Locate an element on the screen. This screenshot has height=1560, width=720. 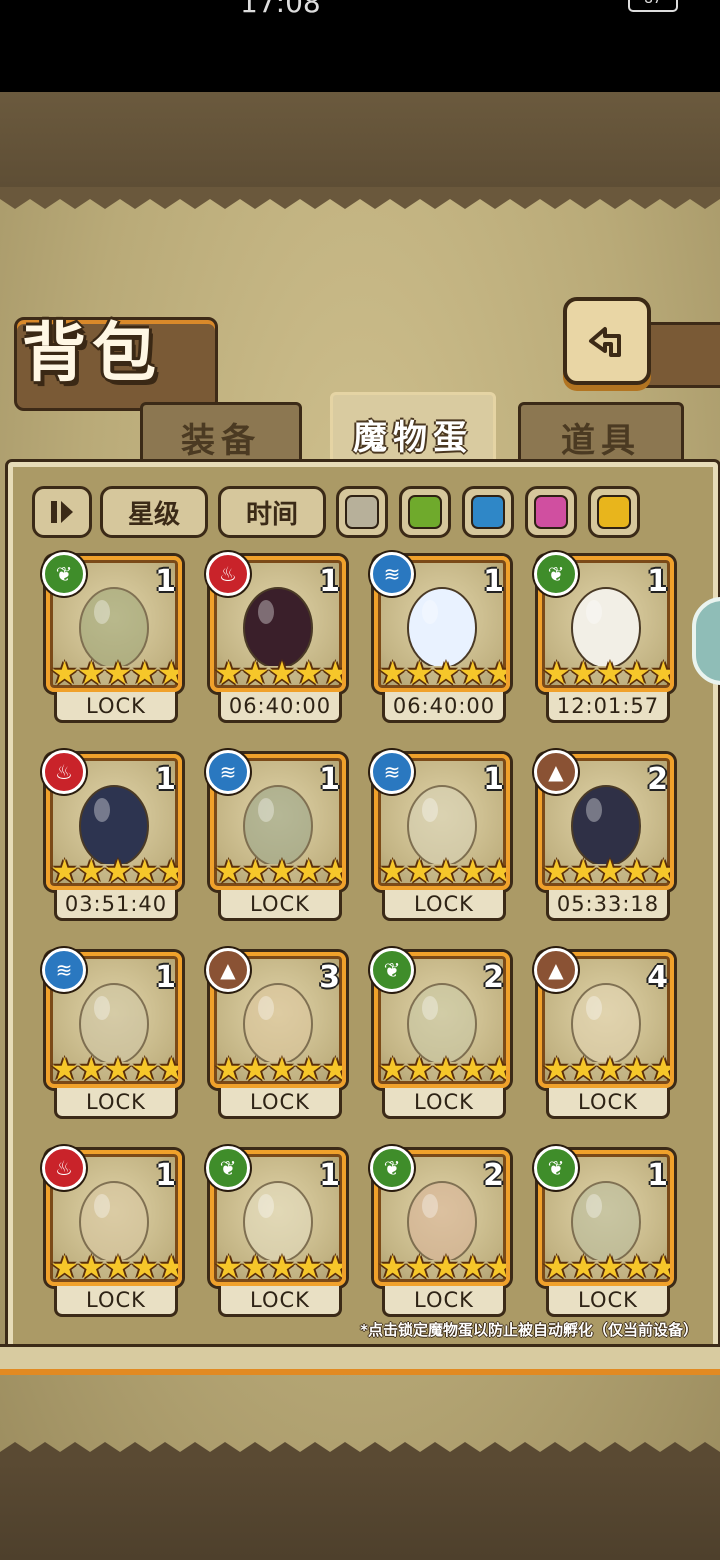
color-filter-gold is located at coordinates (614, 512).